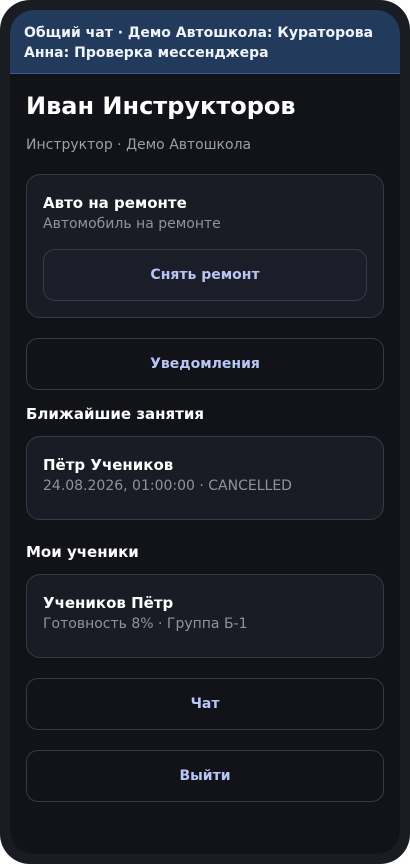 This screenshot has width=410, height=864. I want to click on chat-button: Чат, so click(205, 704).